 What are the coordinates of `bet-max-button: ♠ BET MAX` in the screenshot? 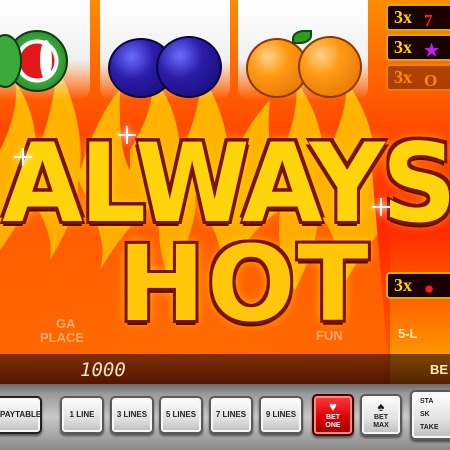 It's located at (381, 415).